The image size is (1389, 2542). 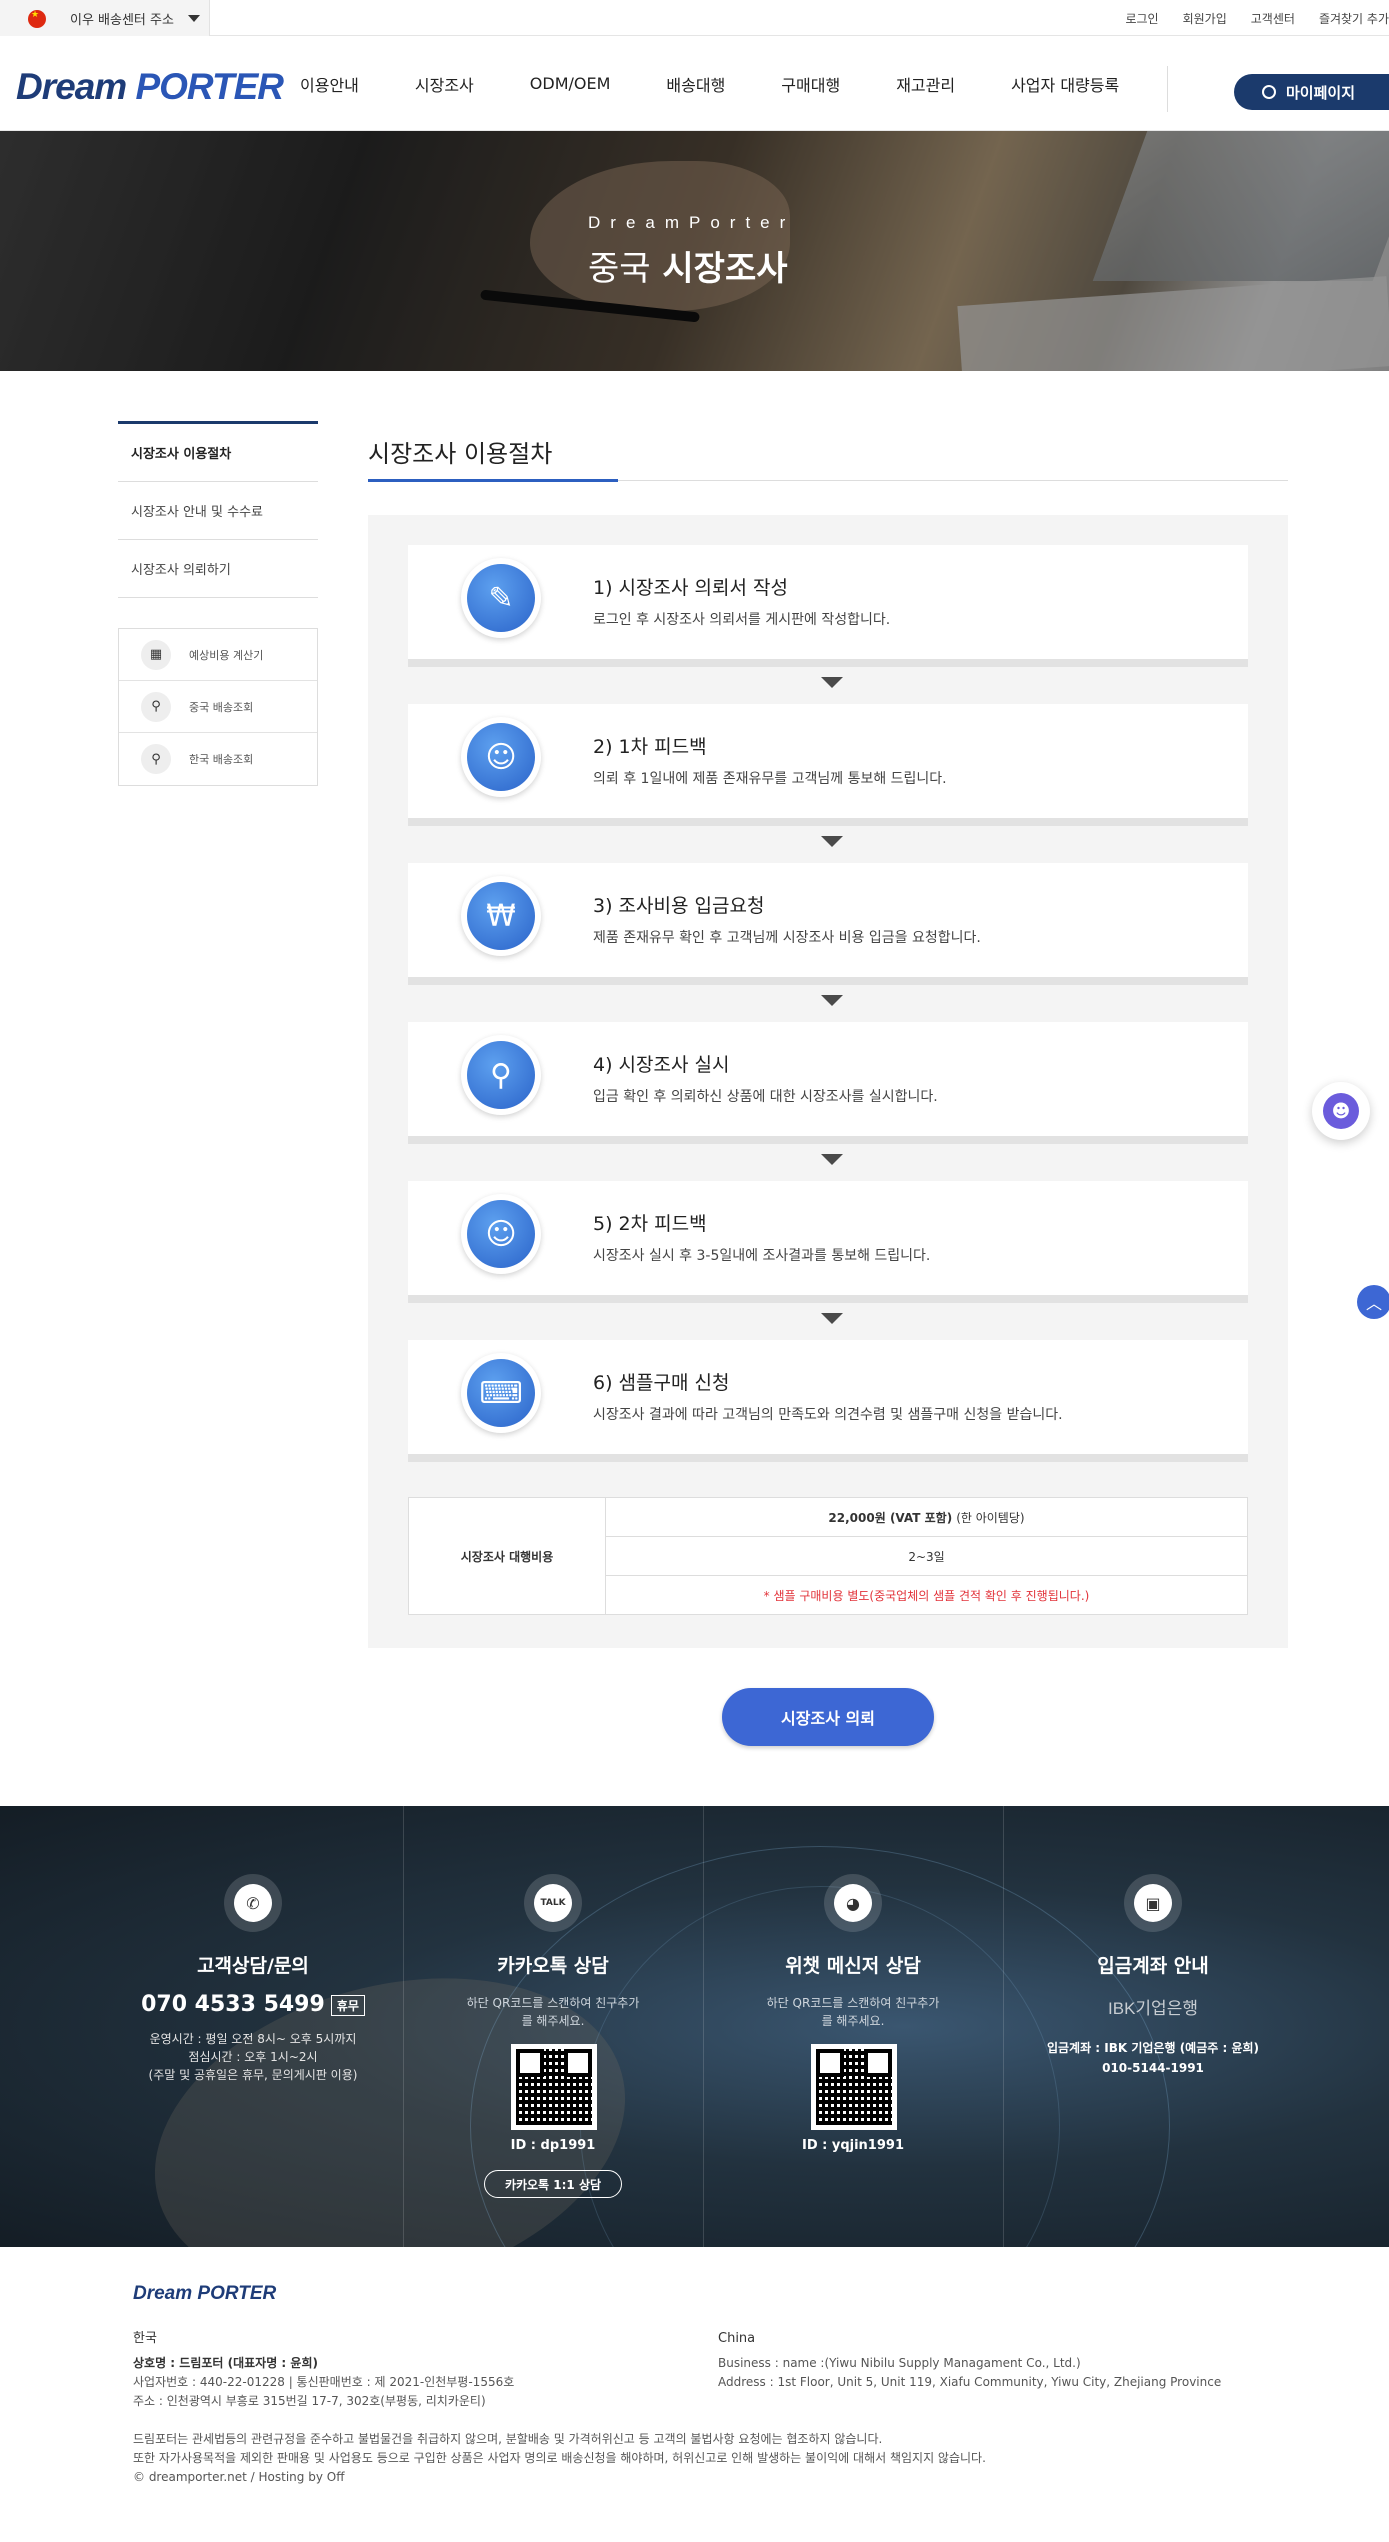 I want to click on hero-subtitle: DreamPorter, so click(x=692, y=222).